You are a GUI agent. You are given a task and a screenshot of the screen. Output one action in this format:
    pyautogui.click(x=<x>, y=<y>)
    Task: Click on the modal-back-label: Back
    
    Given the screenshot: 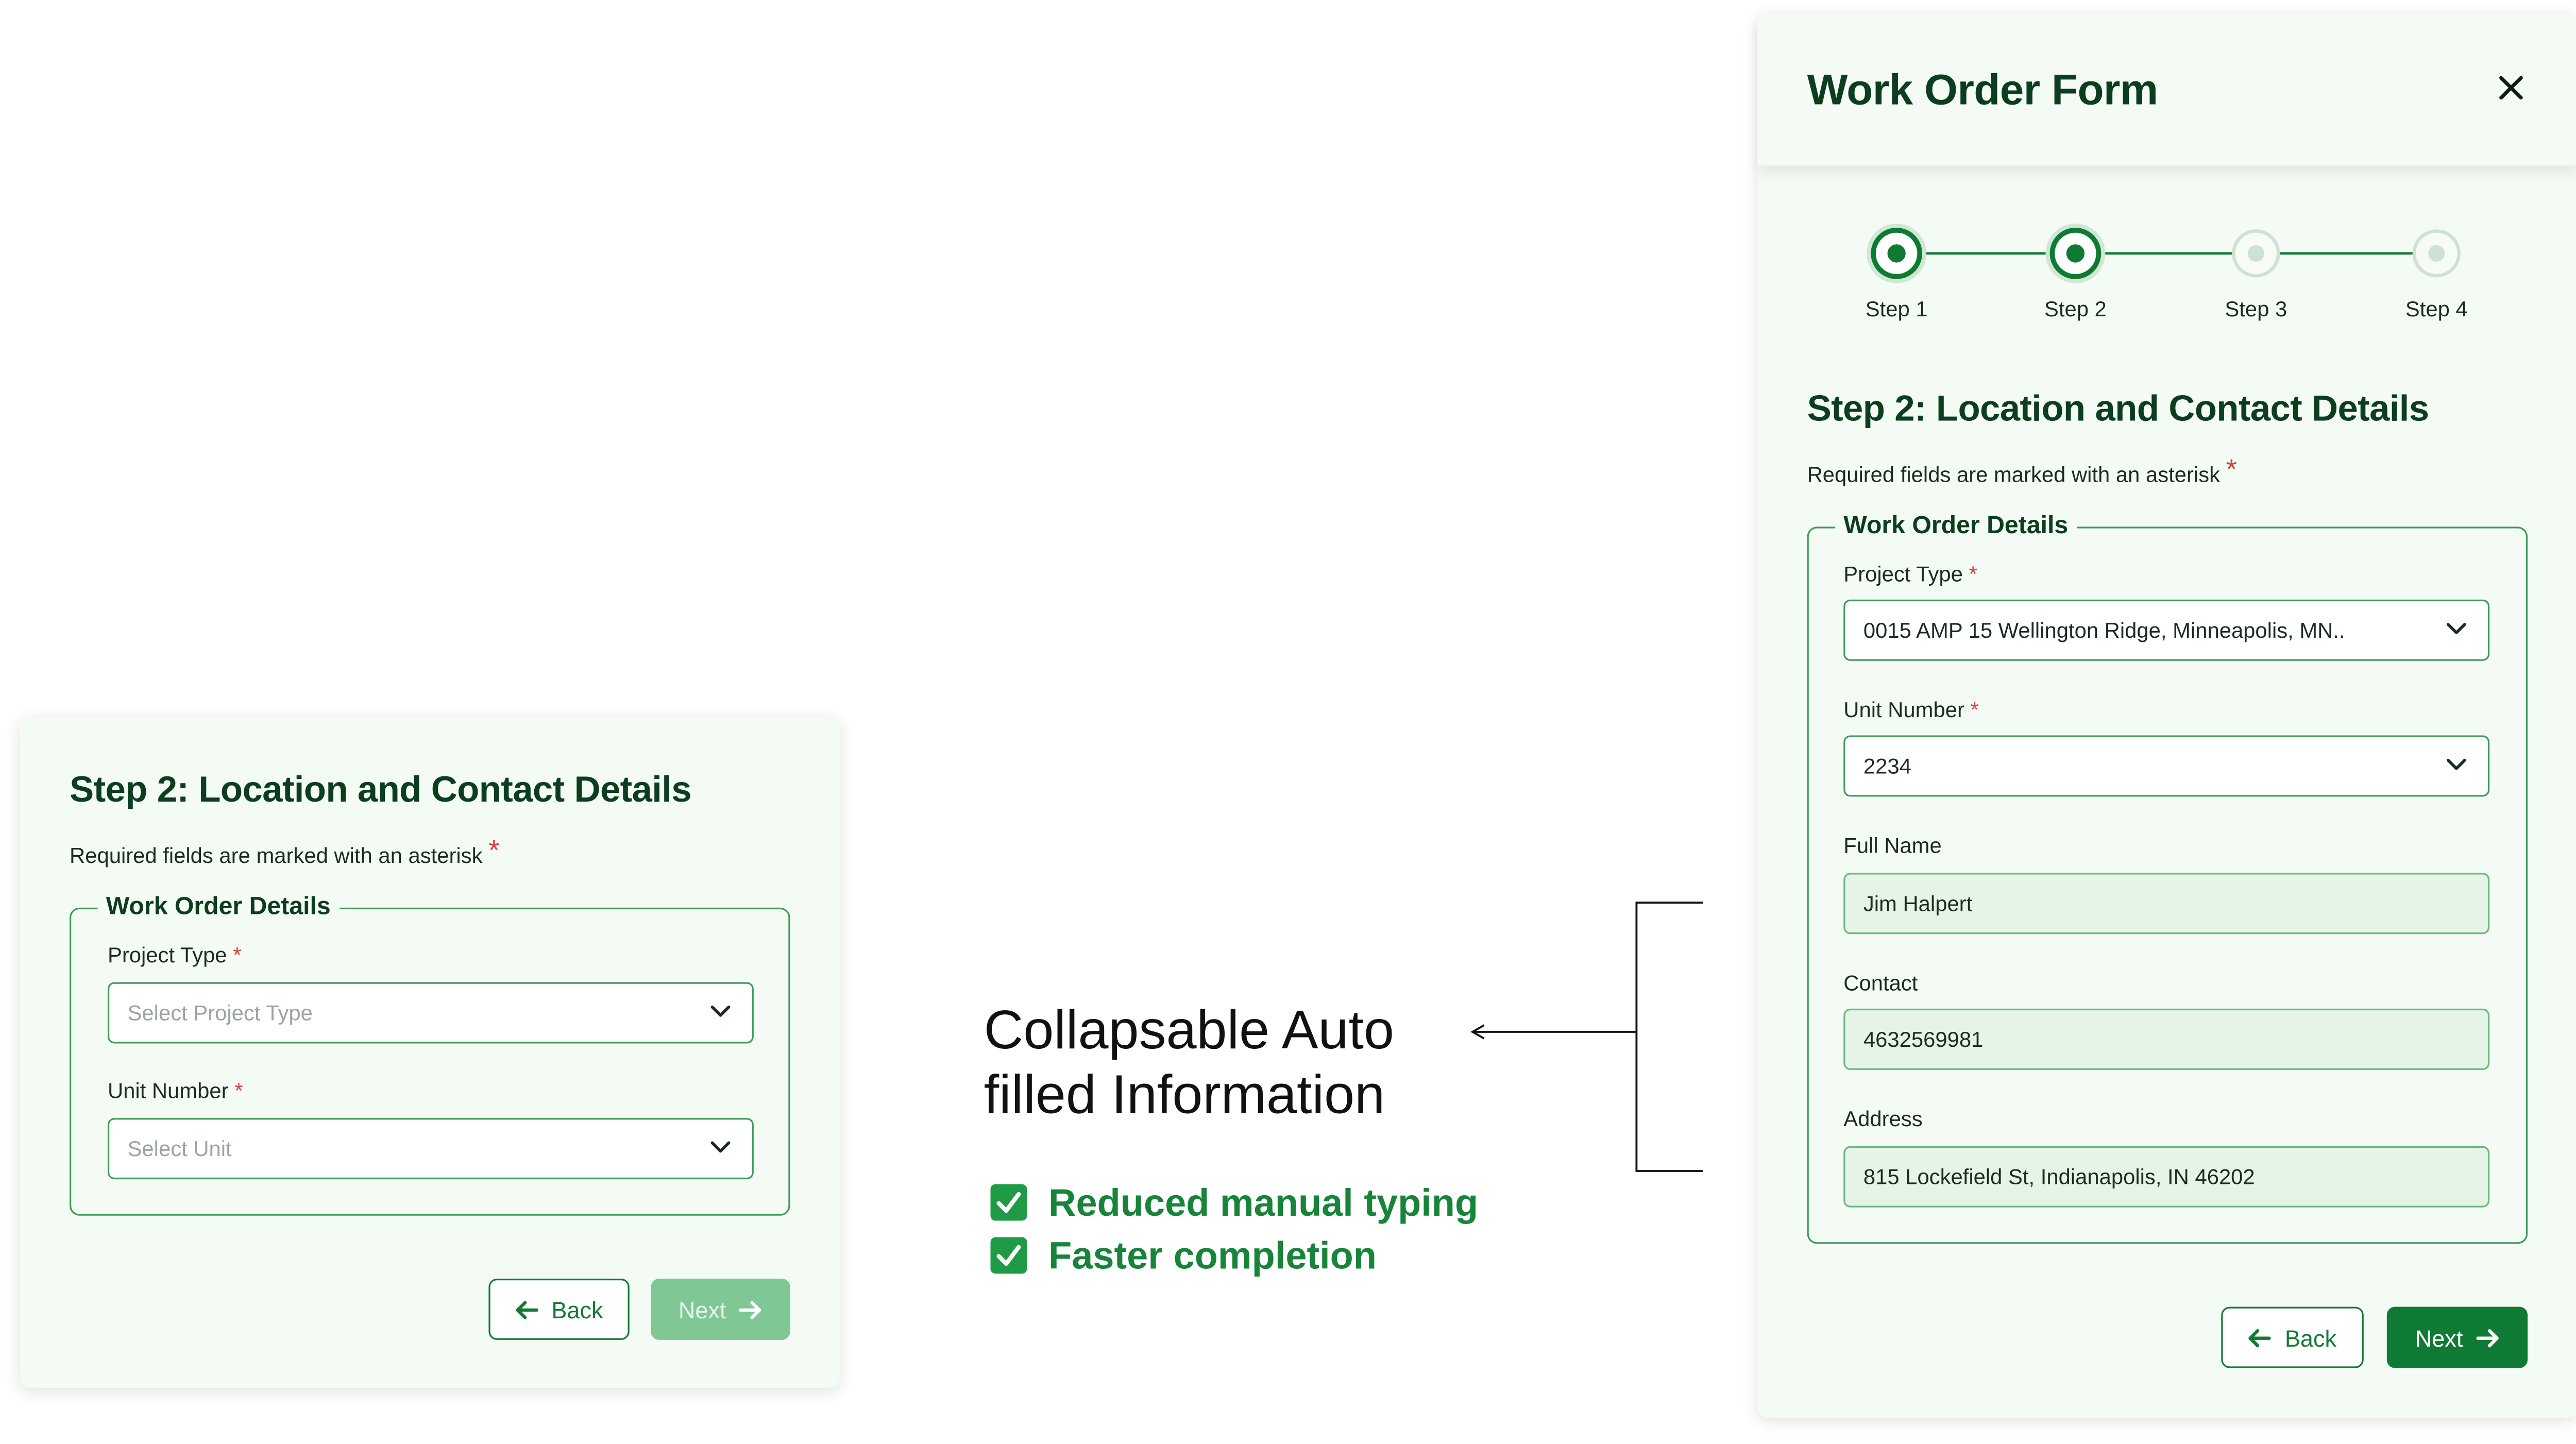 What is the action you would take?
    pyautogui.click(x=2310, y=1337)
    